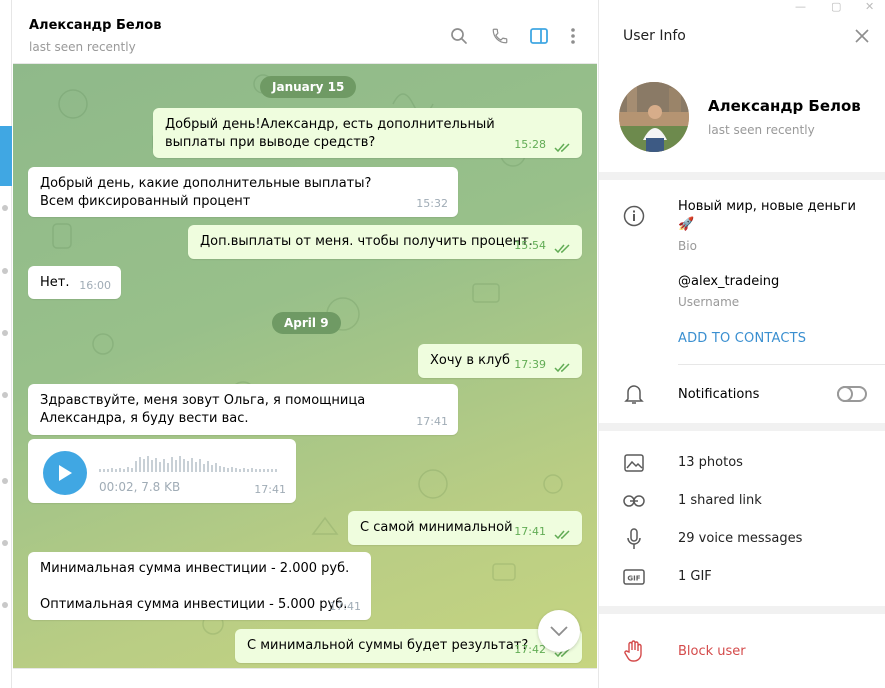  Describe the element at coordinates (719, 394) in the screenshot. I see `notifications-label: Notifications` at that location.